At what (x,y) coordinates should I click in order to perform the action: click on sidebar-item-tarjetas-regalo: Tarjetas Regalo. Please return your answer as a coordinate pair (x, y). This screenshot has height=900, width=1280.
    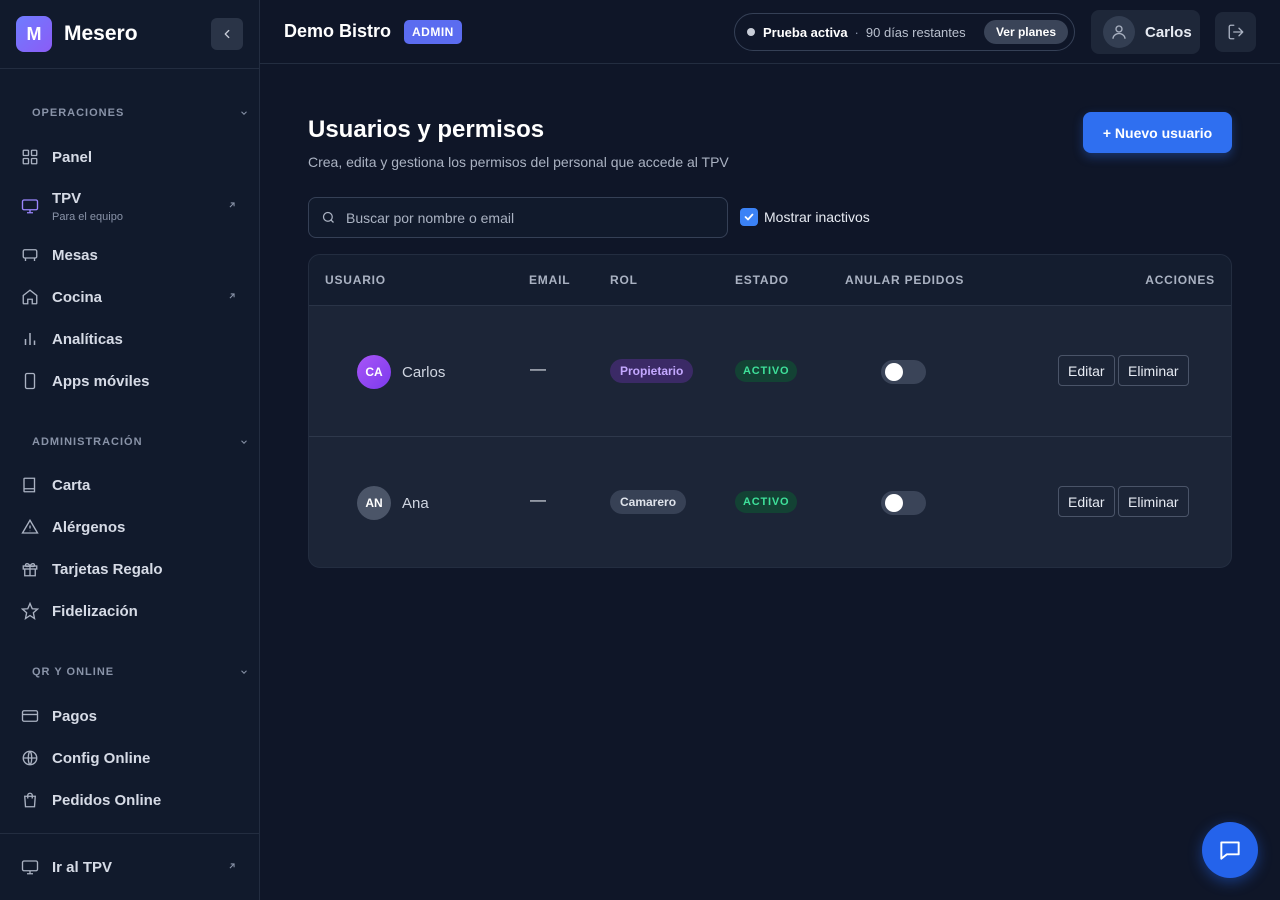
    Looking at the image, I should click on (129, 569).